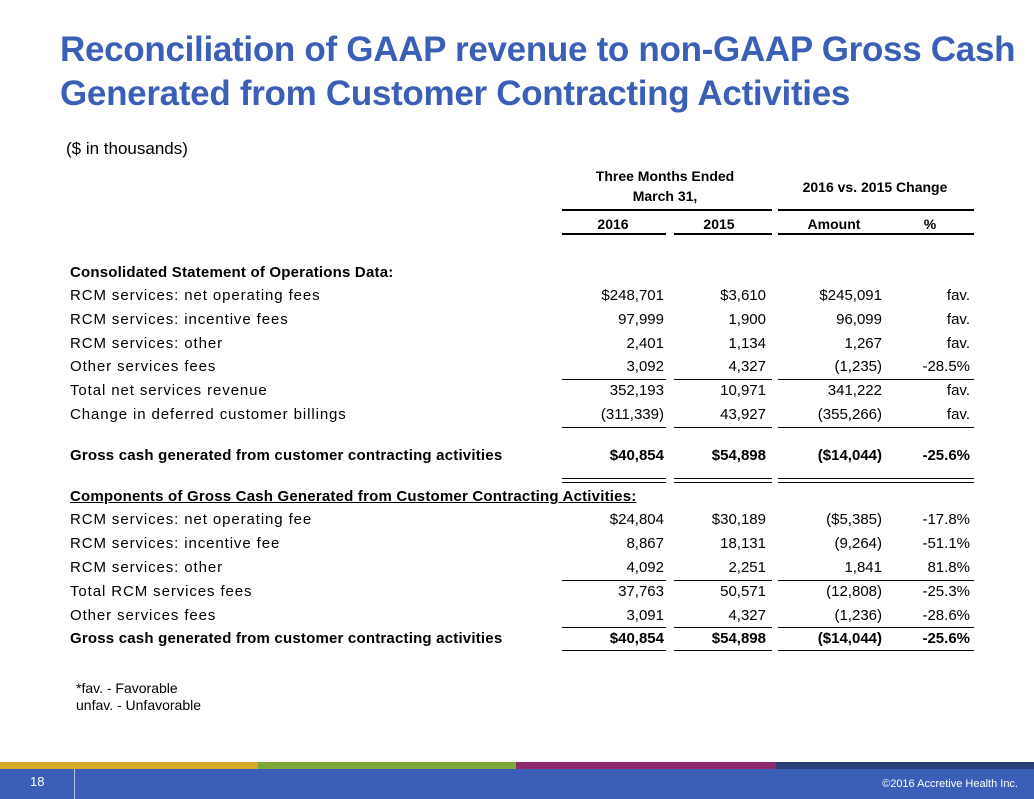 The image size is (1034, 799). I want to click on cell-amount: 1,267, so click(863, 343).